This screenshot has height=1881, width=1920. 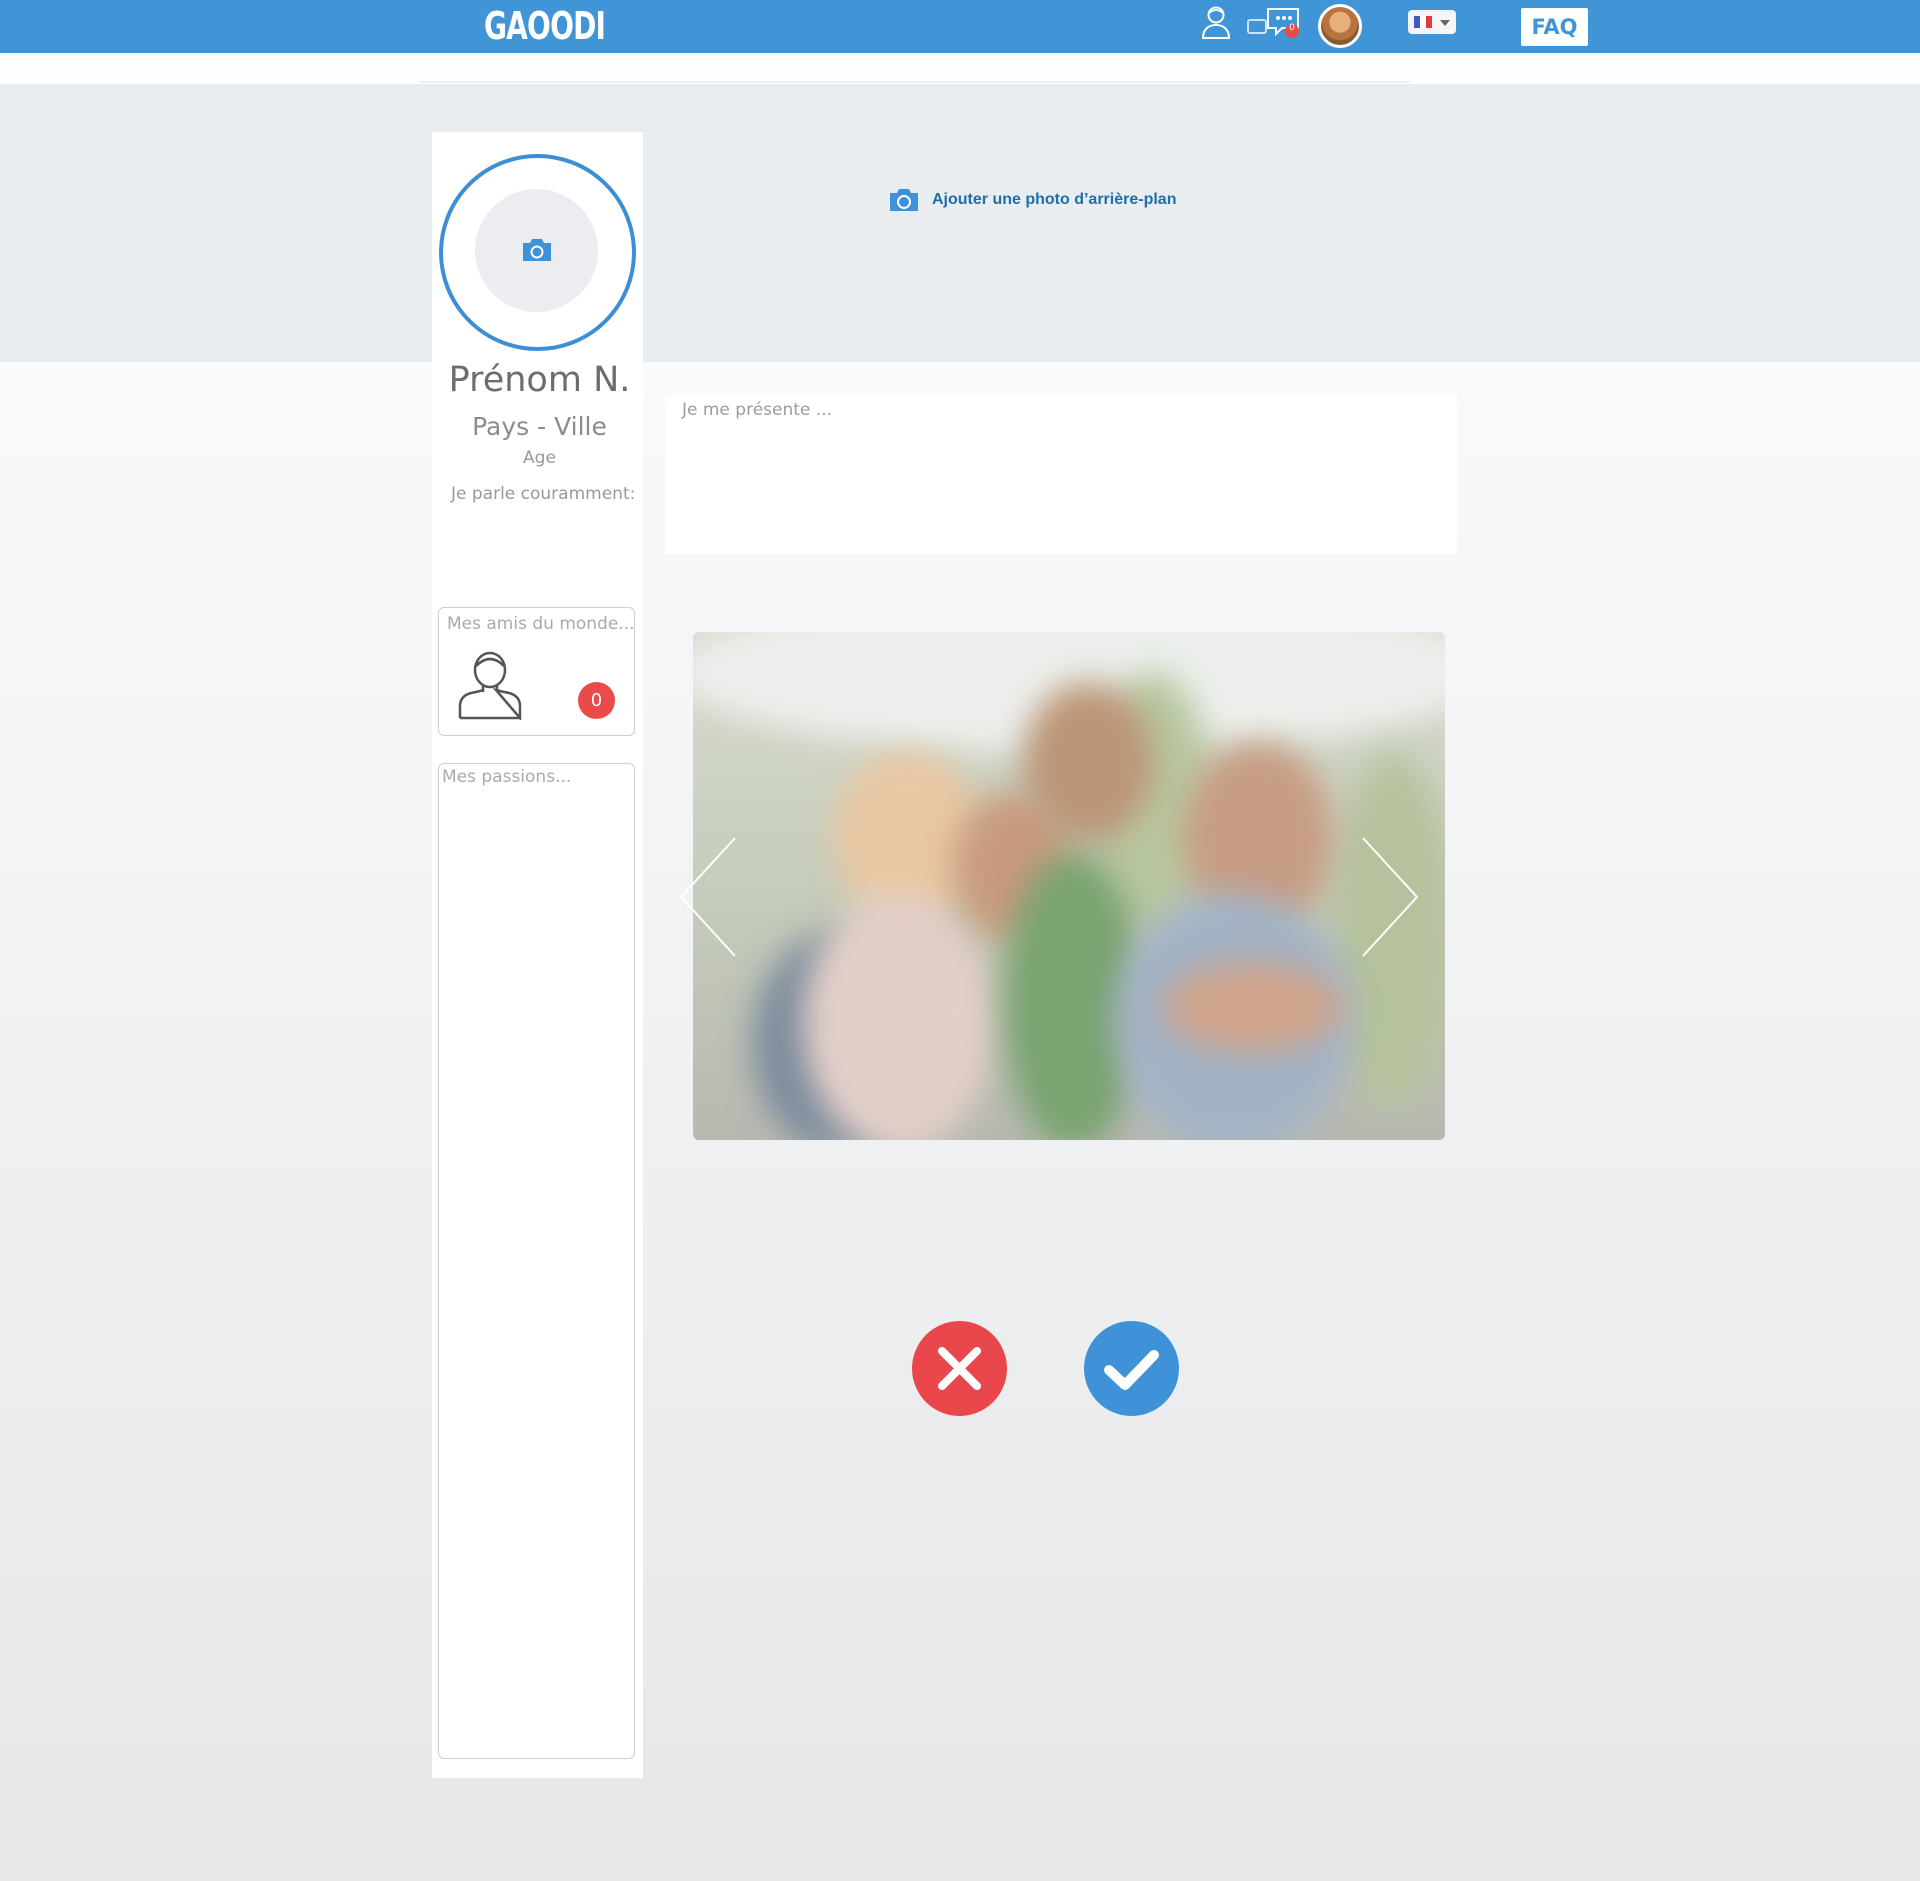 I want to click on add-background-photo-button: Ajouter une photo d’arrière-plan, so click(x=1032, y=200).